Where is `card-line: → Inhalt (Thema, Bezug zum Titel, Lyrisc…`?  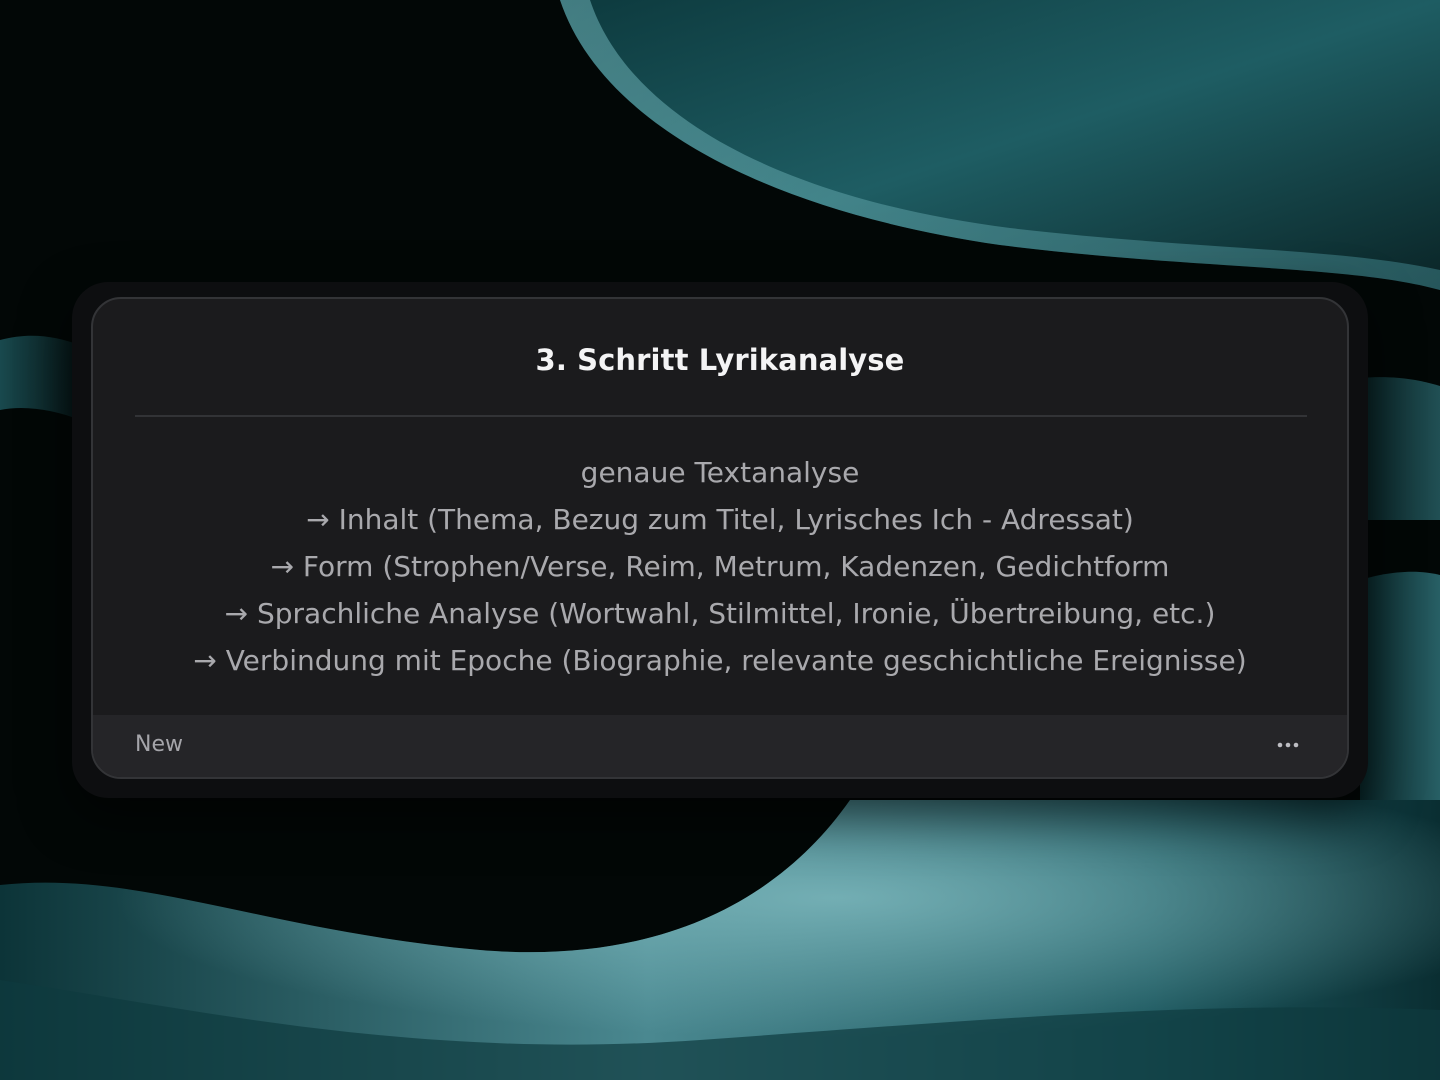 card-line: → Inhalt (Thema, Bezug zum Titel, Lyrisc… is located at coordinates (720, 519).